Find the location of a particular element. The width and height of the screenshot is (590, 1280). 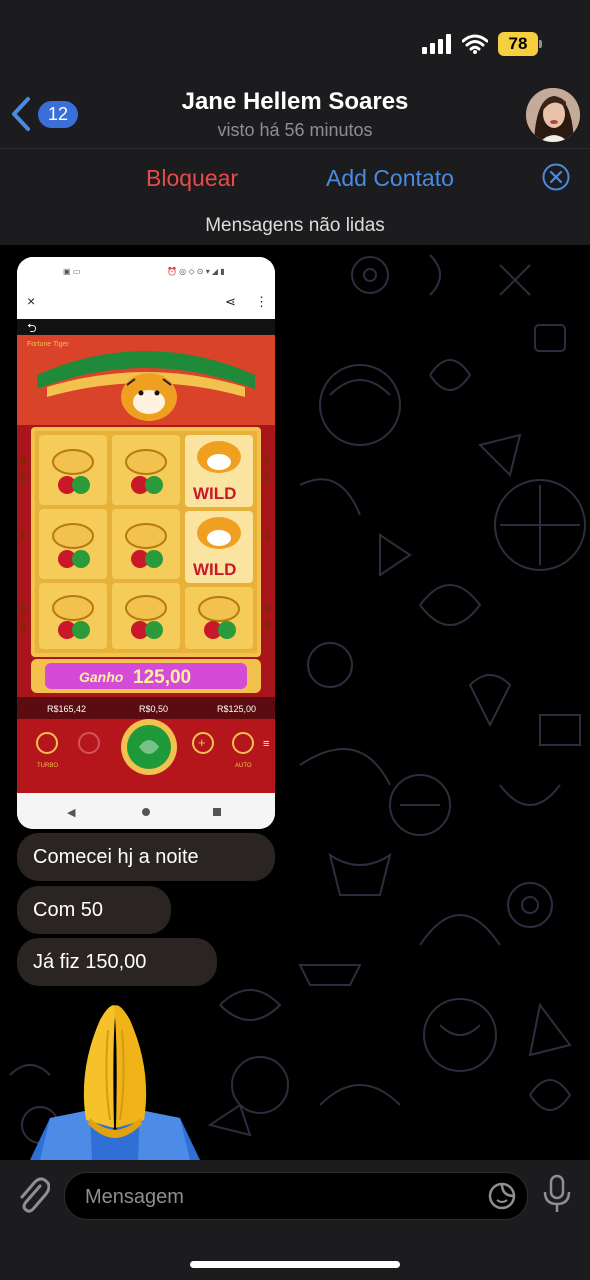

paperclip-icon is located at coordinates (32, 1194).